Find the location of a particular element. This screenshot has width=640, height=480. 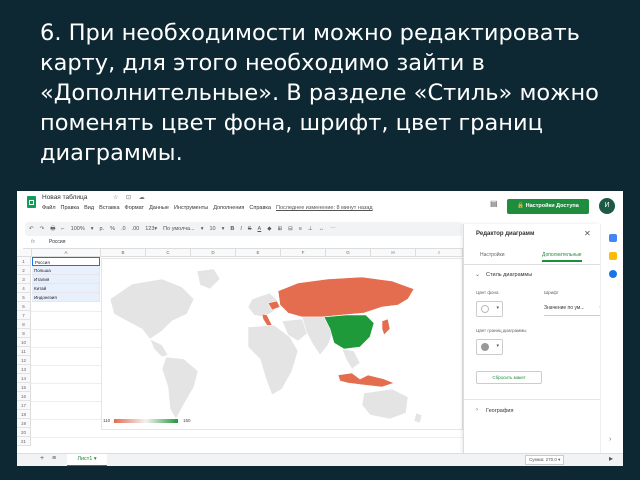

tasks-icon is located at coordinates (613, 274).